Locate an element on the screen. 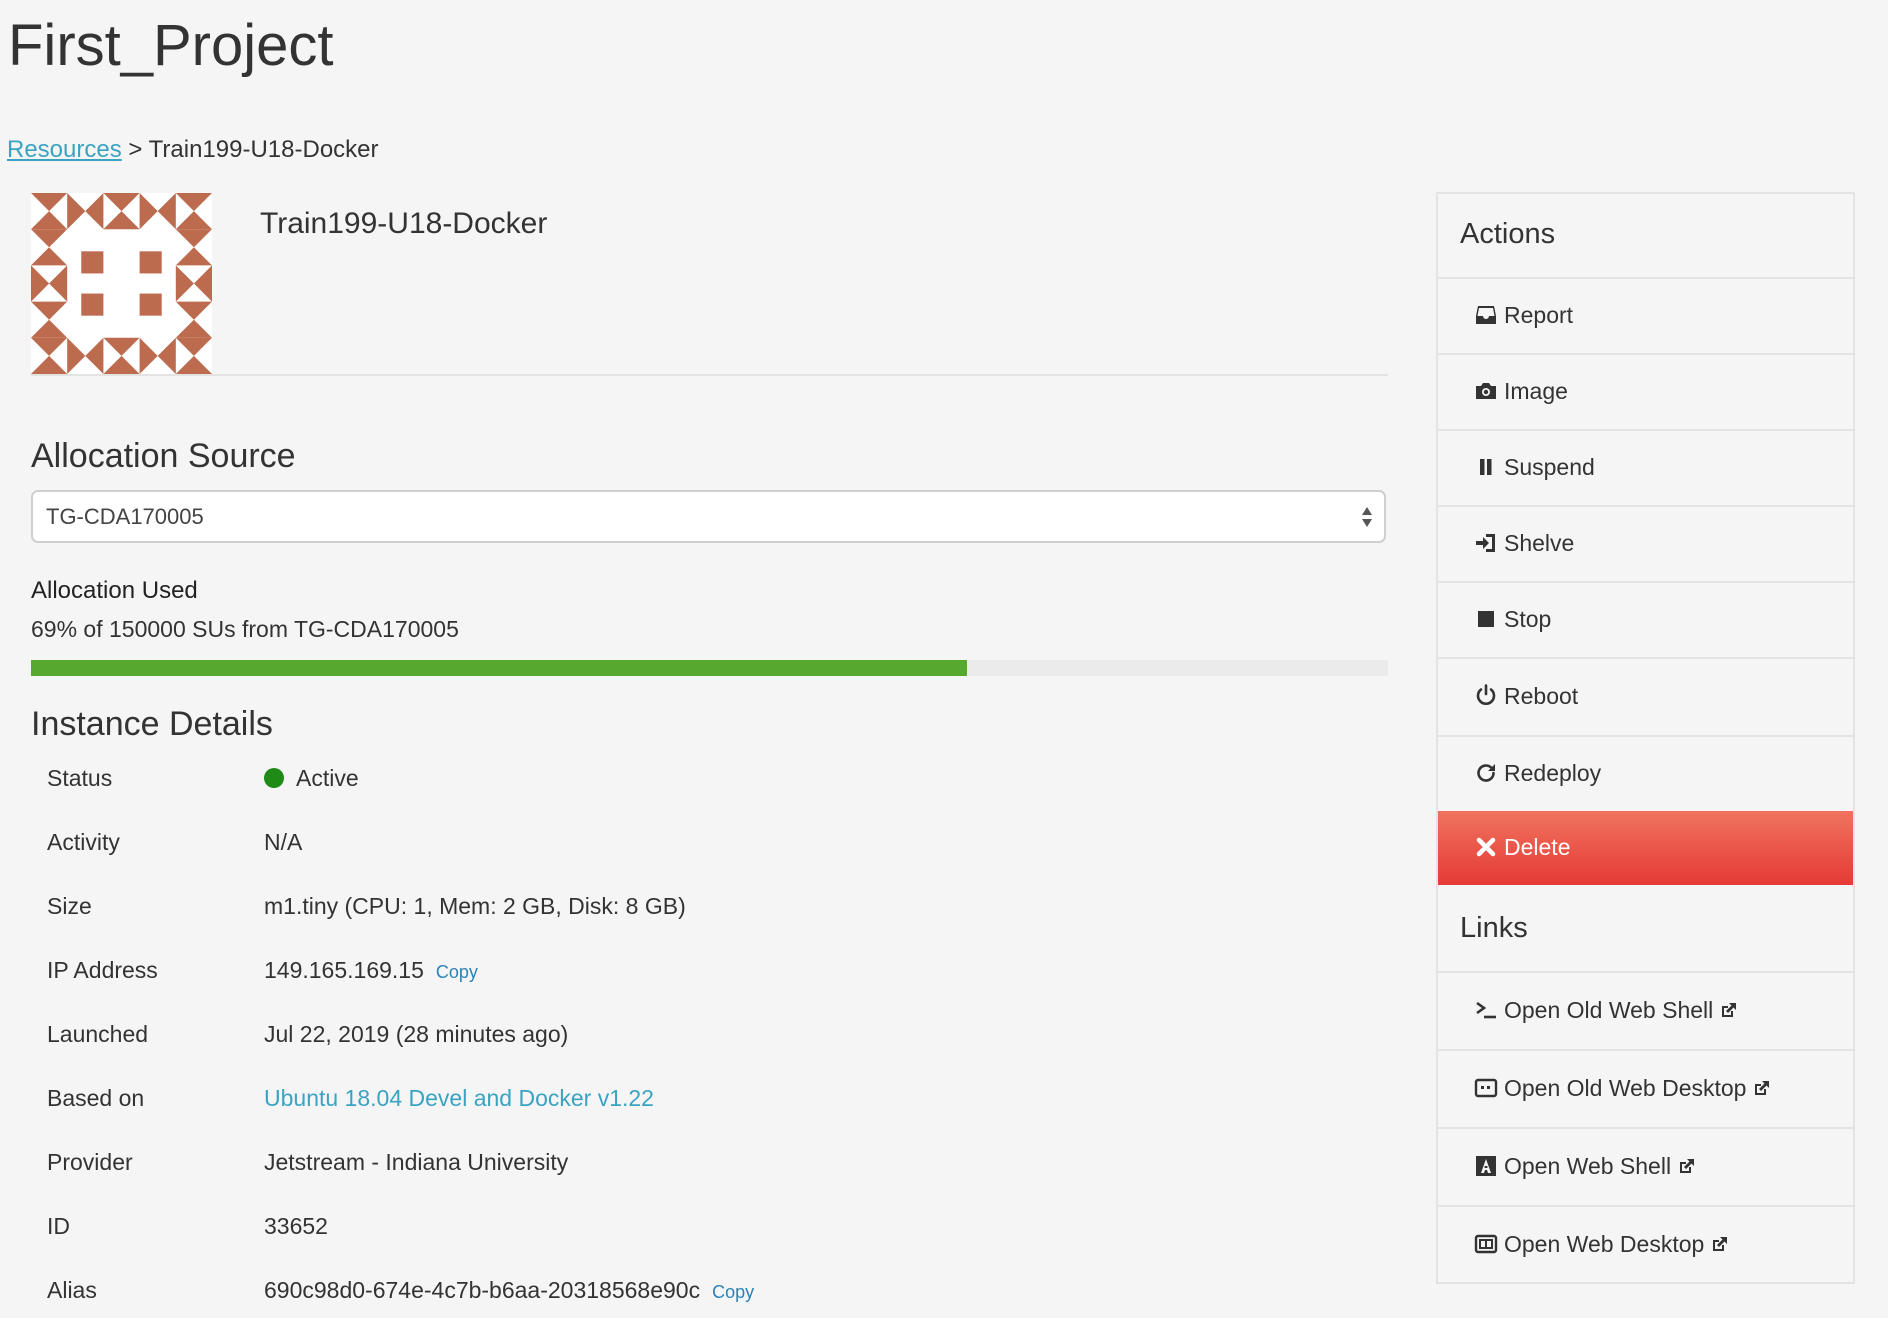 This screenshot has height=1318, width=1888. allocation-used-text: 69% of 150000 SUs from TG-CDA170005 is located at coordinates (245, 629).